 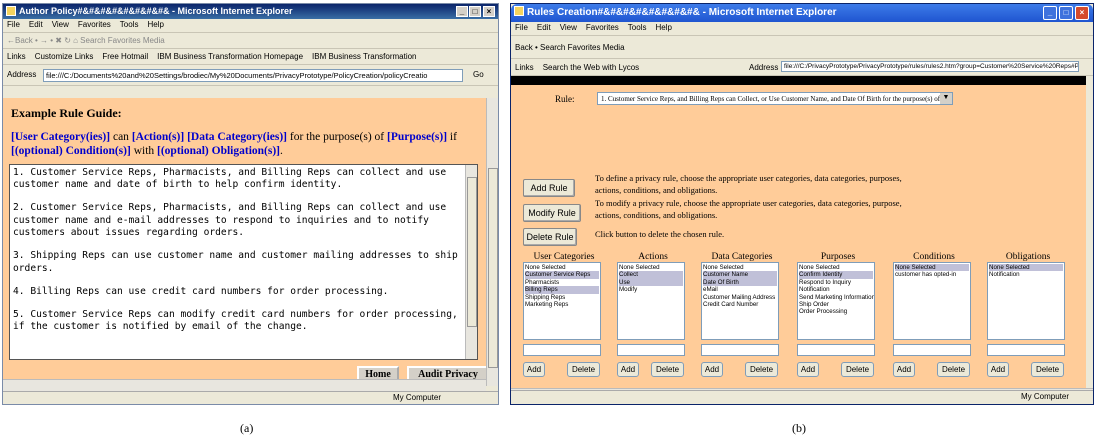 What do you see at coordinates (836, 275) in the screenshot?
I see `list-option: Confirm Identity` at bounding box center [836, 275].